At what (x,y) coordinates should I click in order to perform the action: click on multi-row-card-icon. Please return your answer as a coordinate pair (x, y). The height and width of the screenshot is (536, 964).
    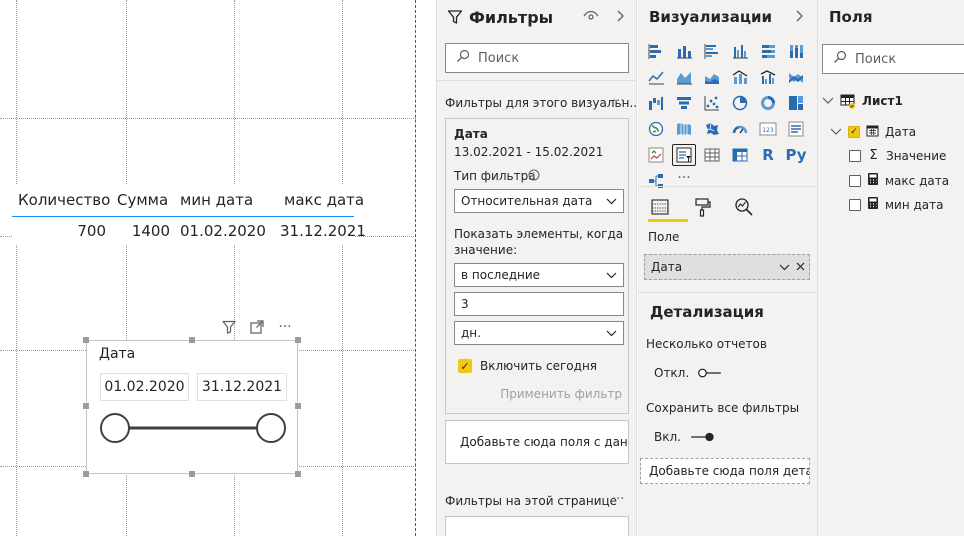
    Looking at the image, I should click on (796, 129).